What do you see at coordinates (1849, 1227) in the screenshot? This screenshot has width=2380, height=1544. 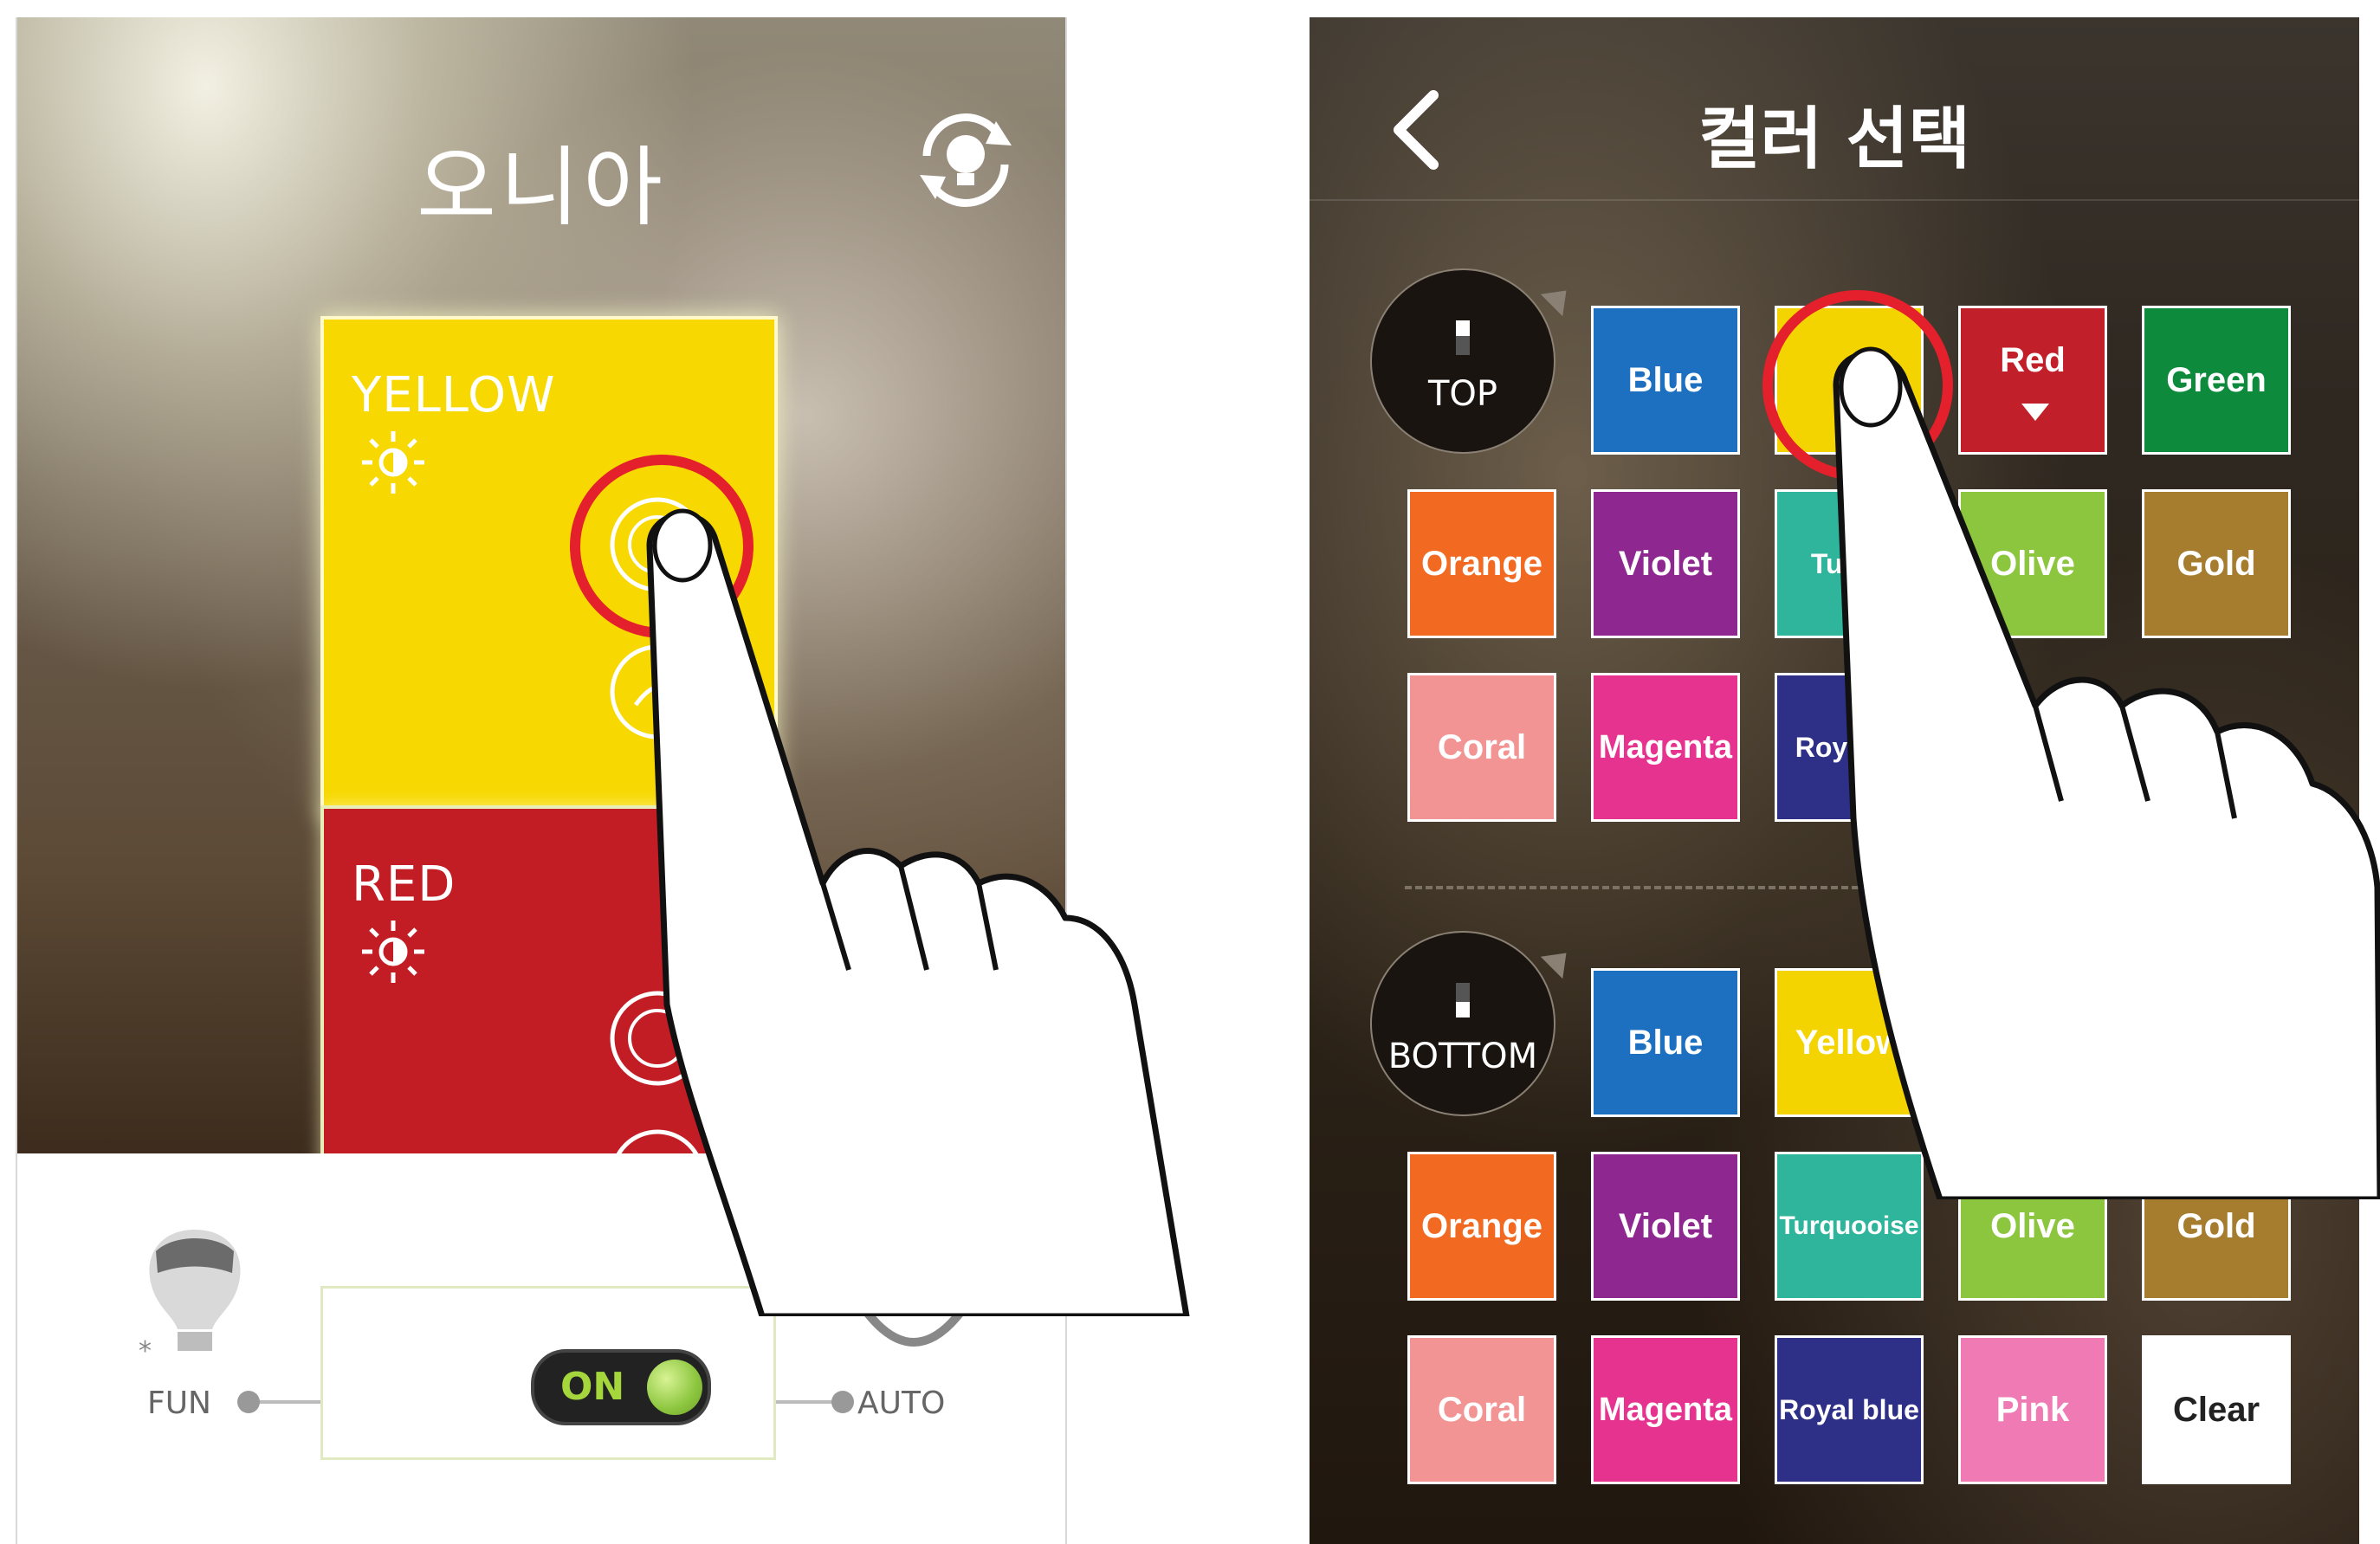 I see `color-swatch: Turquooise` at bounding box center [1849, 1227].